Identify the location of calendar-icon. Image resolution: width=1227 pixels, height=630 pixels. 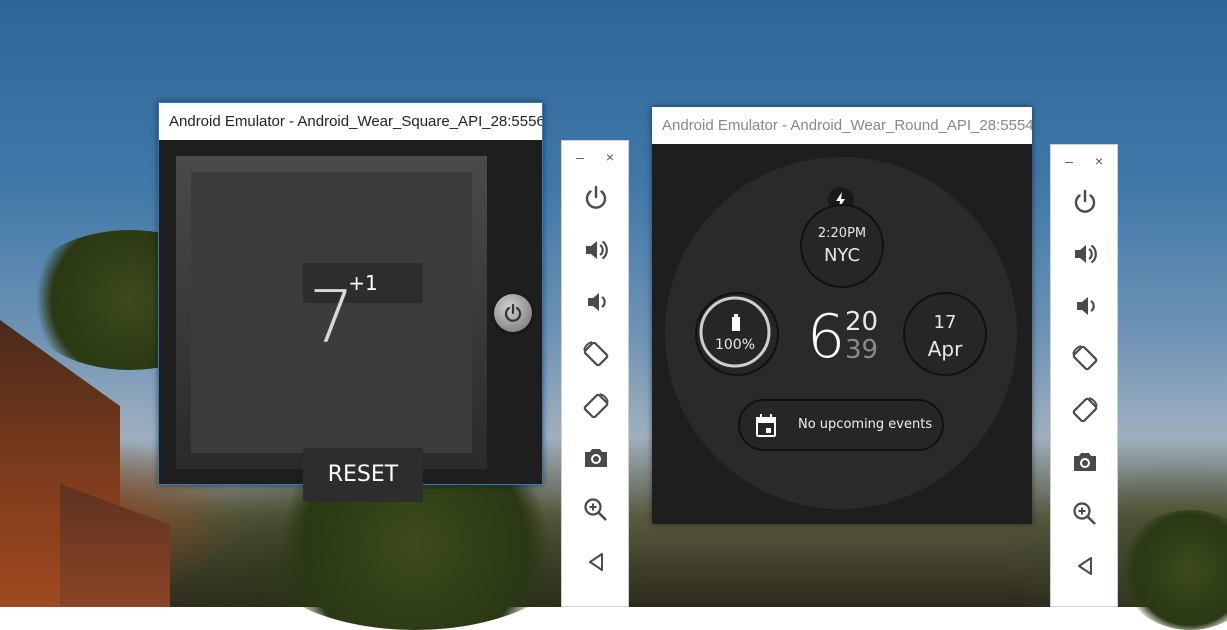
(766, 425).